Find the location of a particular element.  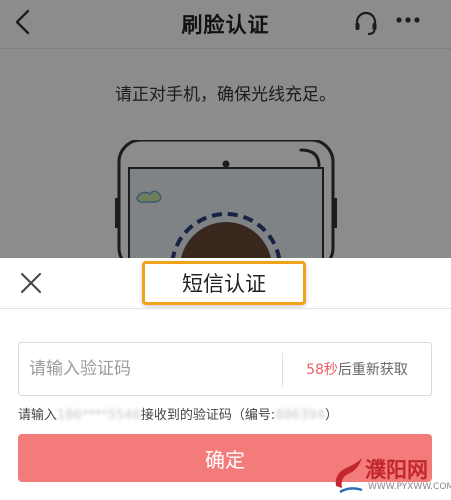

sms-hint: 请输入186****5546接收到的验证码（编号:886394） is located at coordinates (178, 413).